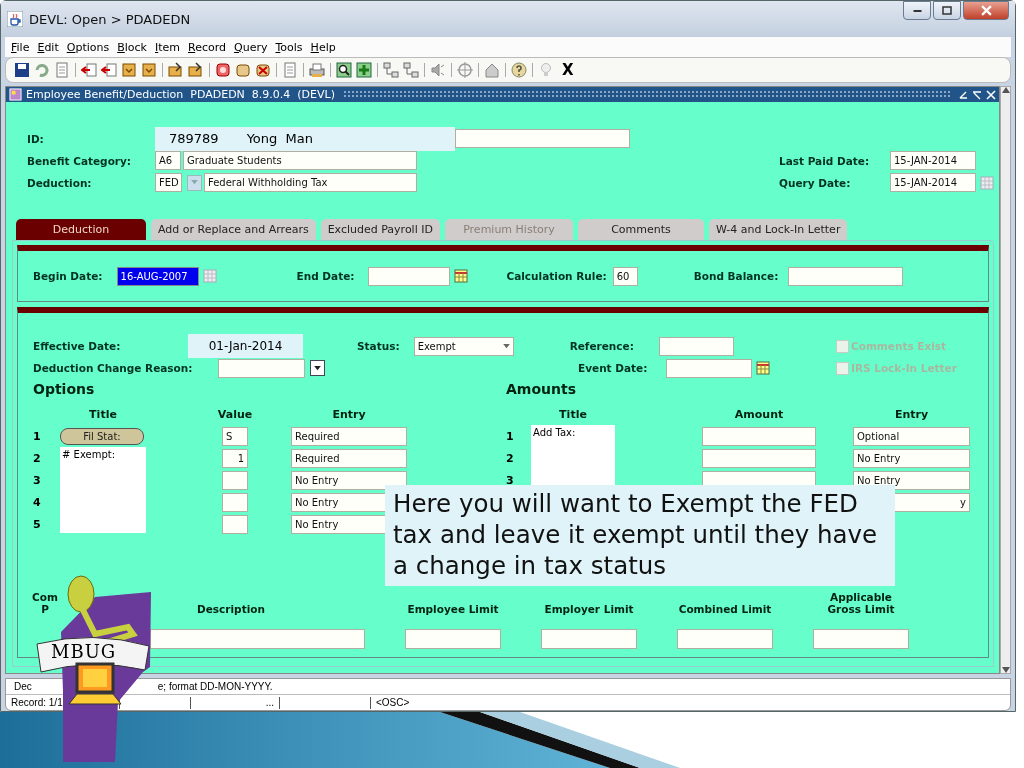 The image size is (1024, 768). What do you see at coordinates (132, 47) in the screenshot?
I see `menu-item: Block` at bounding box center [132, 47].